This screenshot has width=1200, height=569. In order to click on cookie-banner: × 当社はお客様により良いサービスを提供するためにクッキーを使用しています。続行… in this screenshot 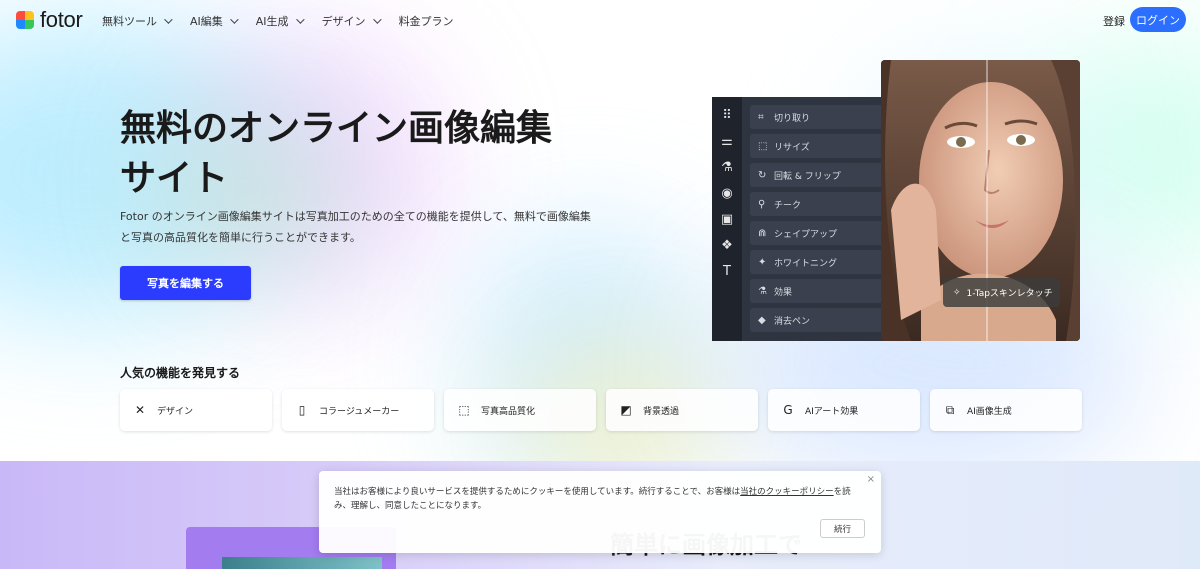, I will do `click(600, 512)`.